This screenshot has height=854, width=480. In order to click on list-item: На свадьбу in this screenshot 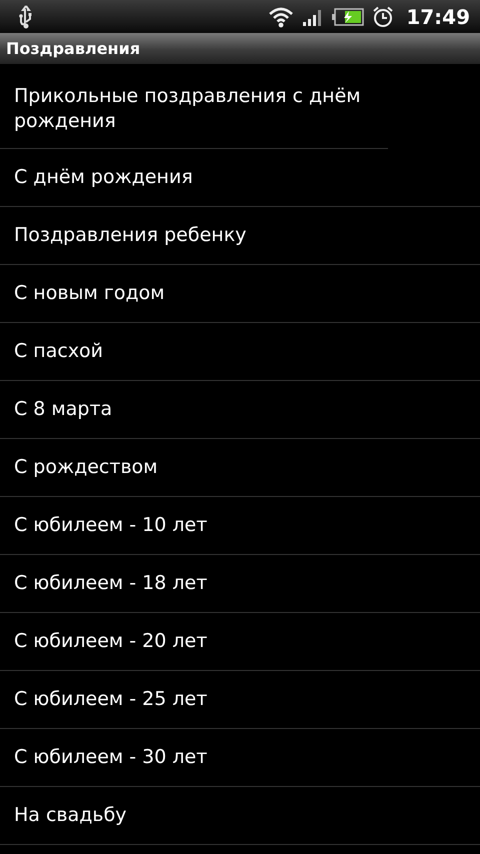, I will do `click(240, 816)`.